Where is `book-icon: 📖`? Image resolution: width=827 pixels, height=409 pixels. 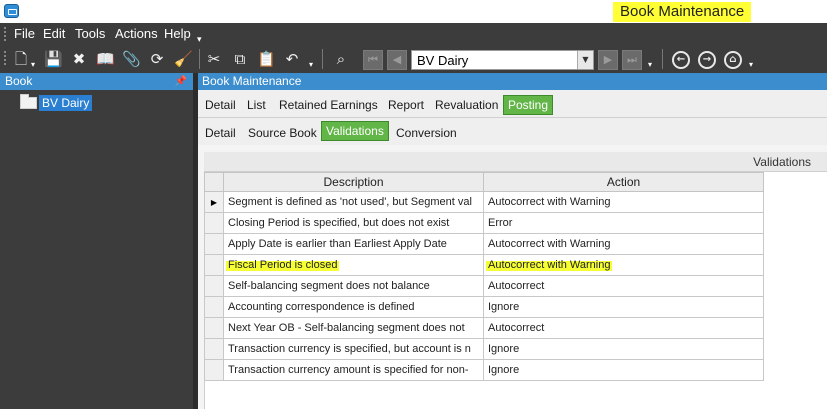
book-icon: 📖 is located at coordinates (105, 59).